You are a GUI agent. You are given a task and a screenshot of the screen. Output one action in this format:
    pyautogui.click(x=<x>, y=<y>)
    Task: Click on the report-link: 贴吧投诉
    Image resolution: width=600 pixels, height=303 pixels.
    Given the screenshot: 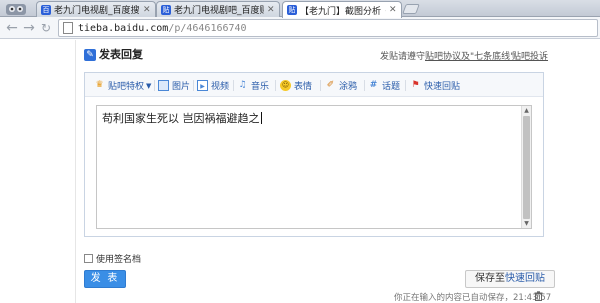 What is the action you would take?
    pyautogui.click(x=530, y=55)
    